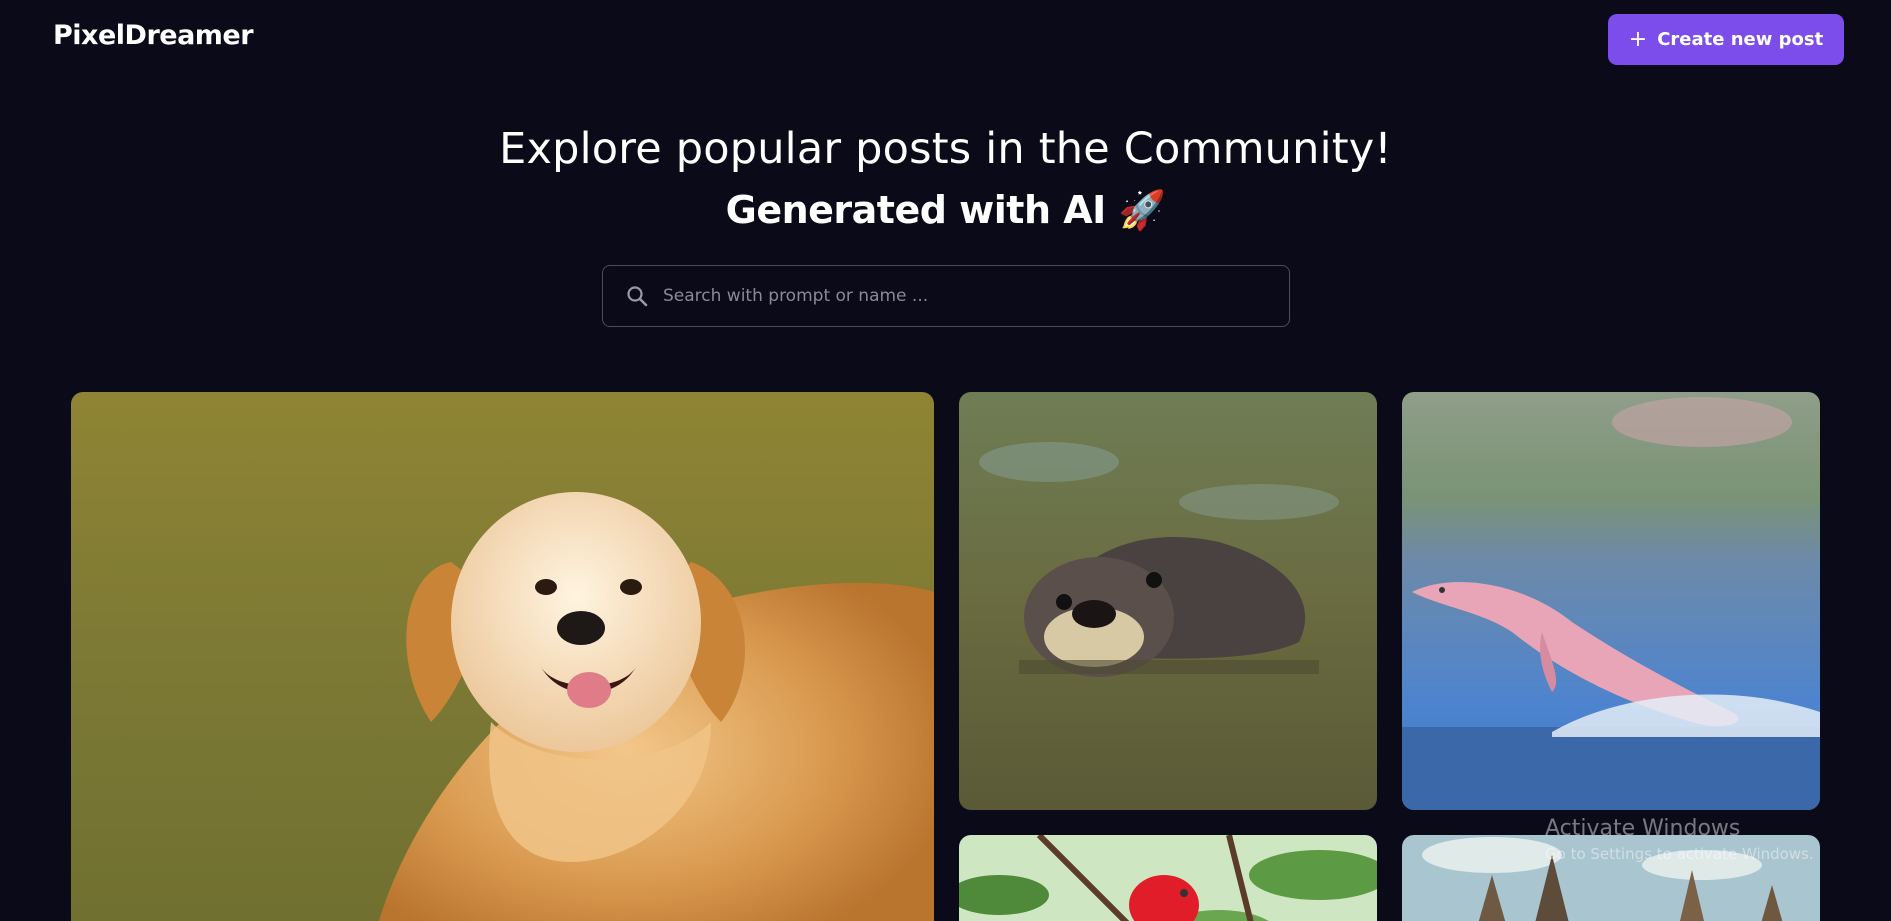 The width and height of the screenshot is (1891, 921). What do you see at coordinates (153, 35) in the screenshot?
I see `brand-logo: PixelDreamer` at bounding box center [153, 35].